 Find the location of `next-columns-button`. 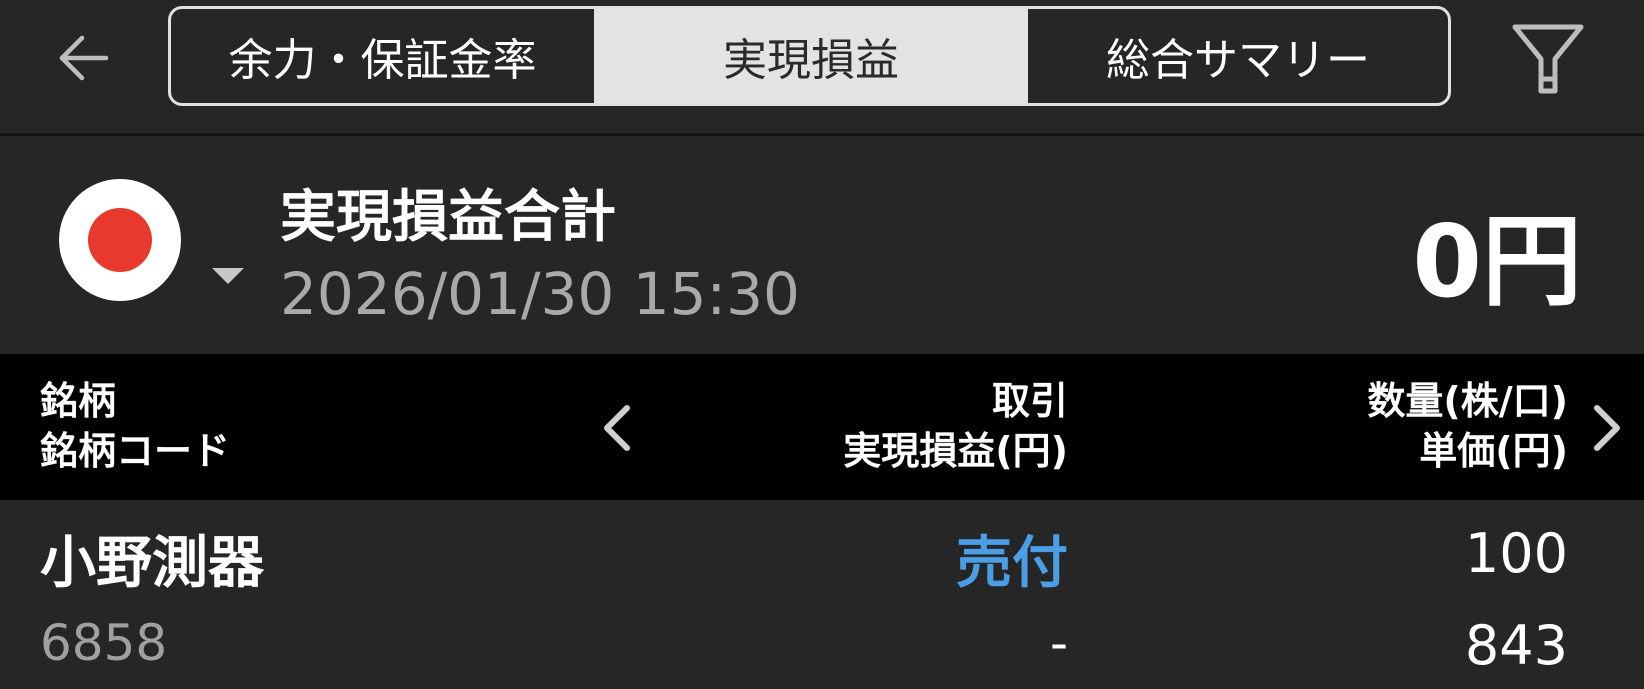

next-columns-button is located at coordinates (1607, 428).